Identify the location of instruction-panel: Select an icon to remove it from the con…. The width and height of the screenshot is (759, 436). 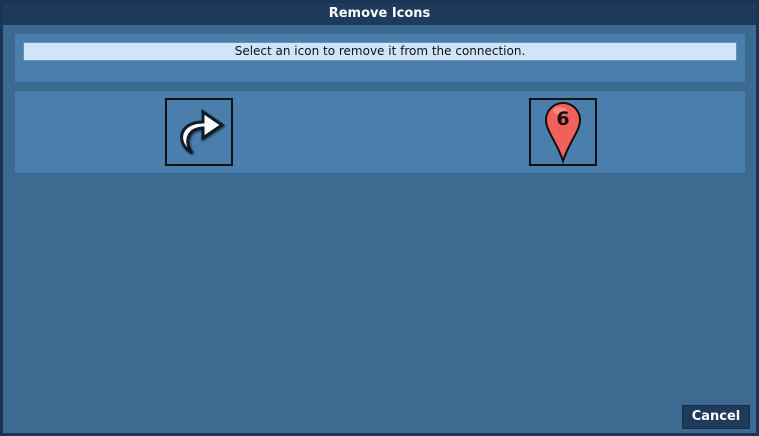
(380, 58).